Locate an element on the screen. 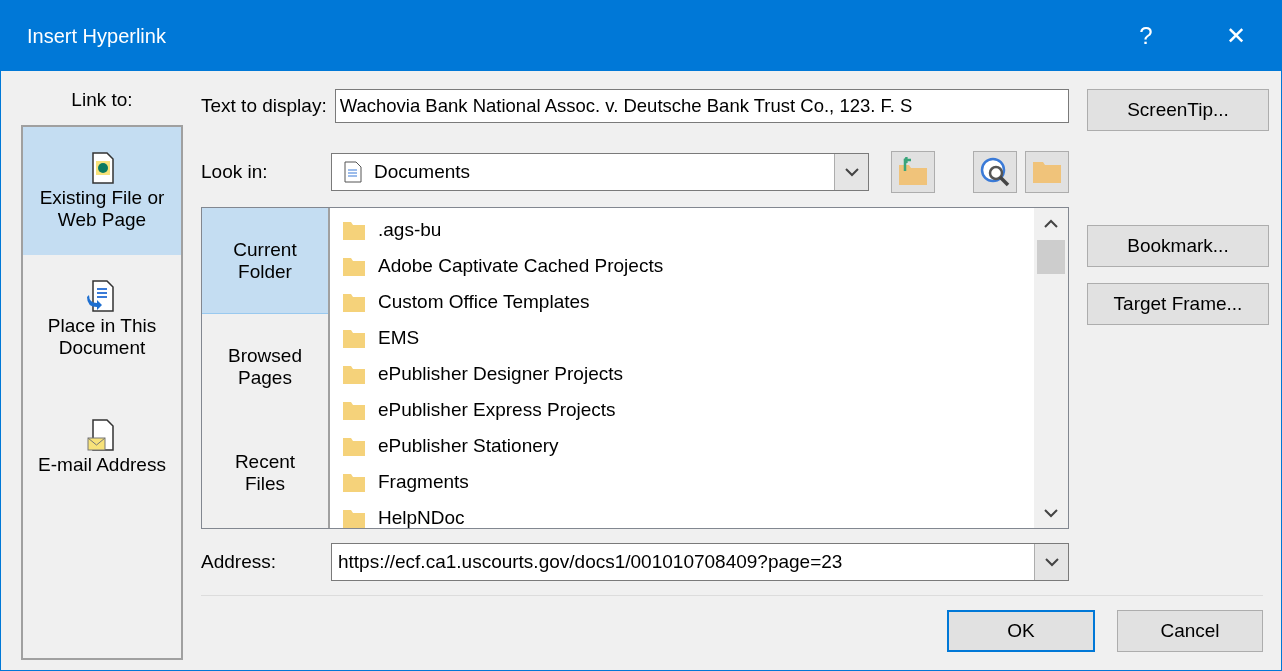  scroll-up-icon is located at coordinates (1051, 223).